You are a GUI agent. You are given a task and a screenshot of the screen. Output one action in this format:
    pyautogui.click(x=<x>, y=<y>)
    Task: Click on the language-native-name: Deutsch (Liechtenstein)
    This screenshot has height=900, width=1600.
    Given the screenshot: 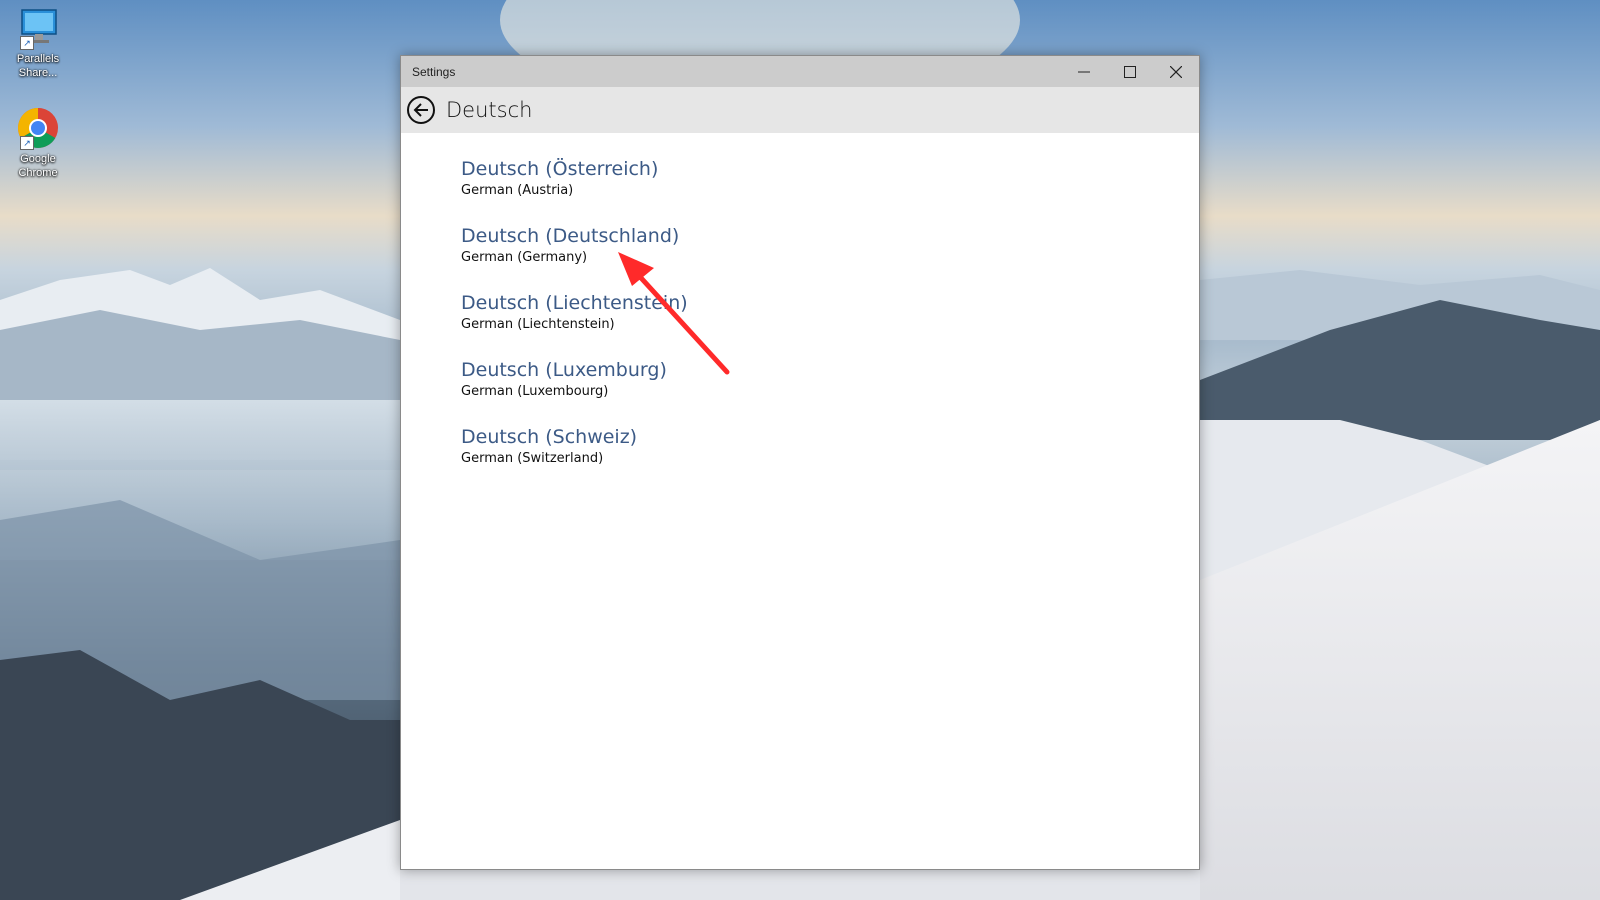 What is the action you would take?
    pyautogui.click(x=830, y=303)
    